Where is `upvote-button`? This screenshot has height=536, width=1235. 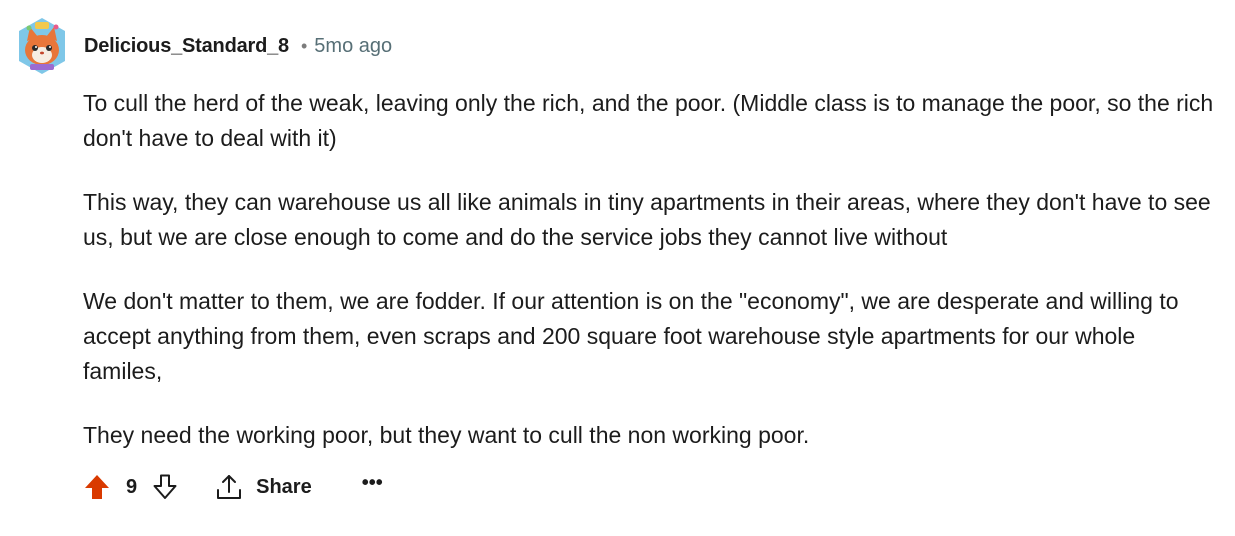 upvote-button is located at coordinates (97, 487).